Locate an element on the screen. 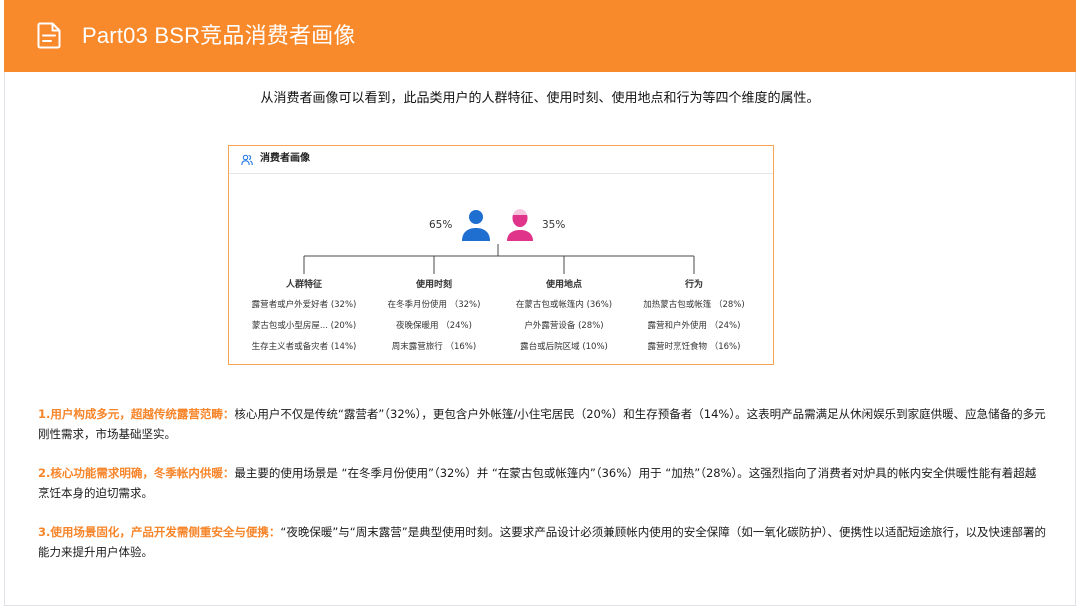 This screenshot has height=608, width=1080. column-item: 周末露营旅行 （16%) is located at coordinates (434, 347).